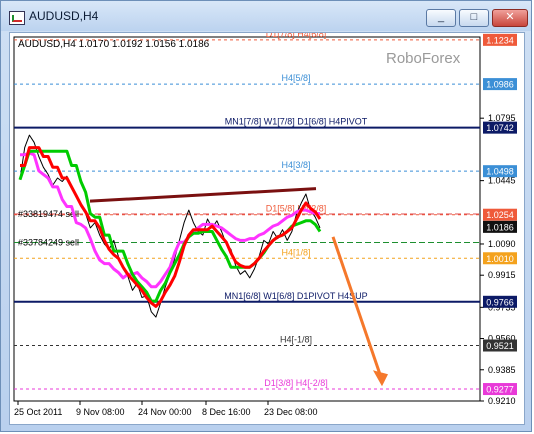 This screenshot has width=534, height=434. I want to click on price-tag-label-9: 0.9277, so click(500, 390).